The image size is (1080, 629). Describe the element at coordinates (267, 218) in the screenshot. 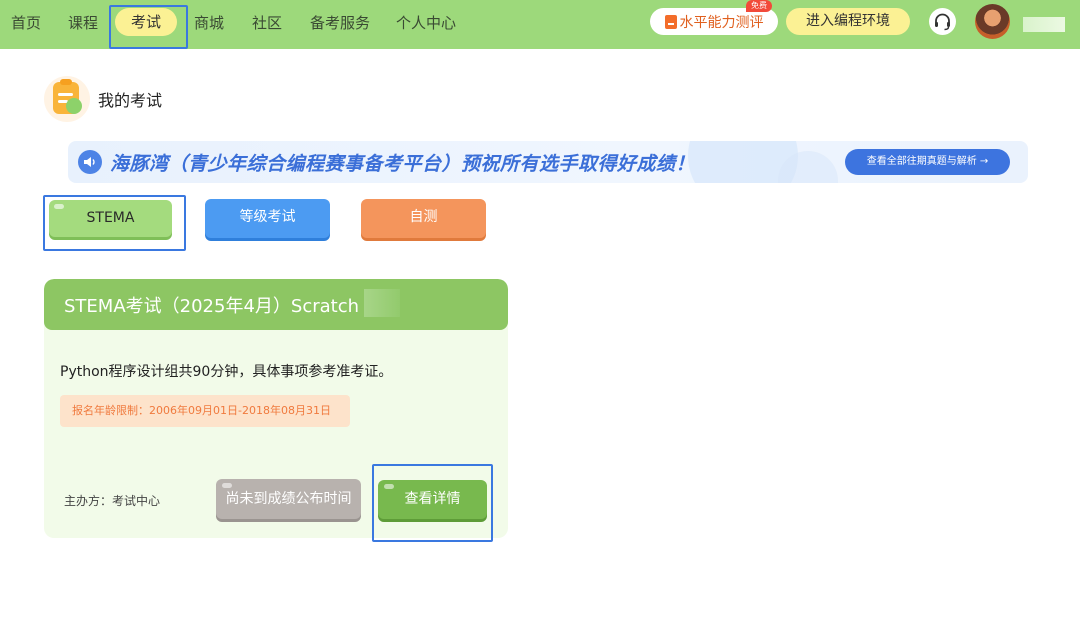

I see `tab-level-exam: 等级考试` at that location.